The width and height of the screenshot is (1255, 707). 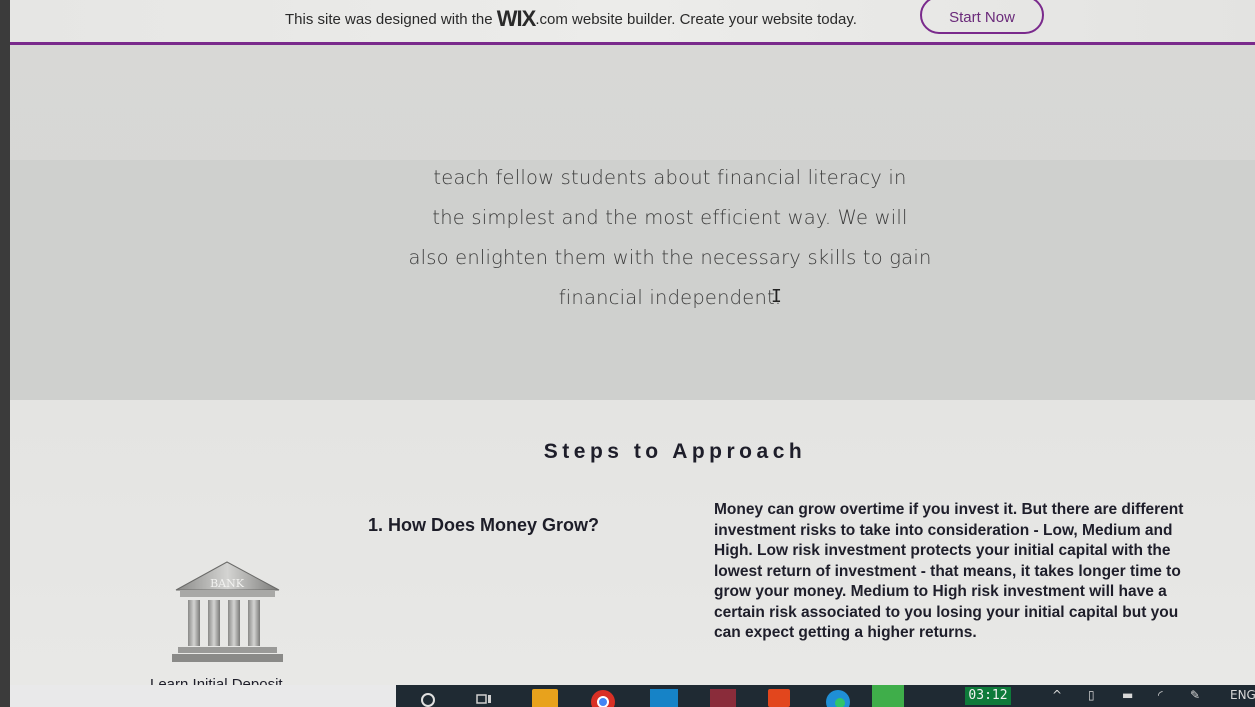 What do you see at coordinates (723, 698) in the screenshot?
I see `app-icon` at bounding box center [723, 698].